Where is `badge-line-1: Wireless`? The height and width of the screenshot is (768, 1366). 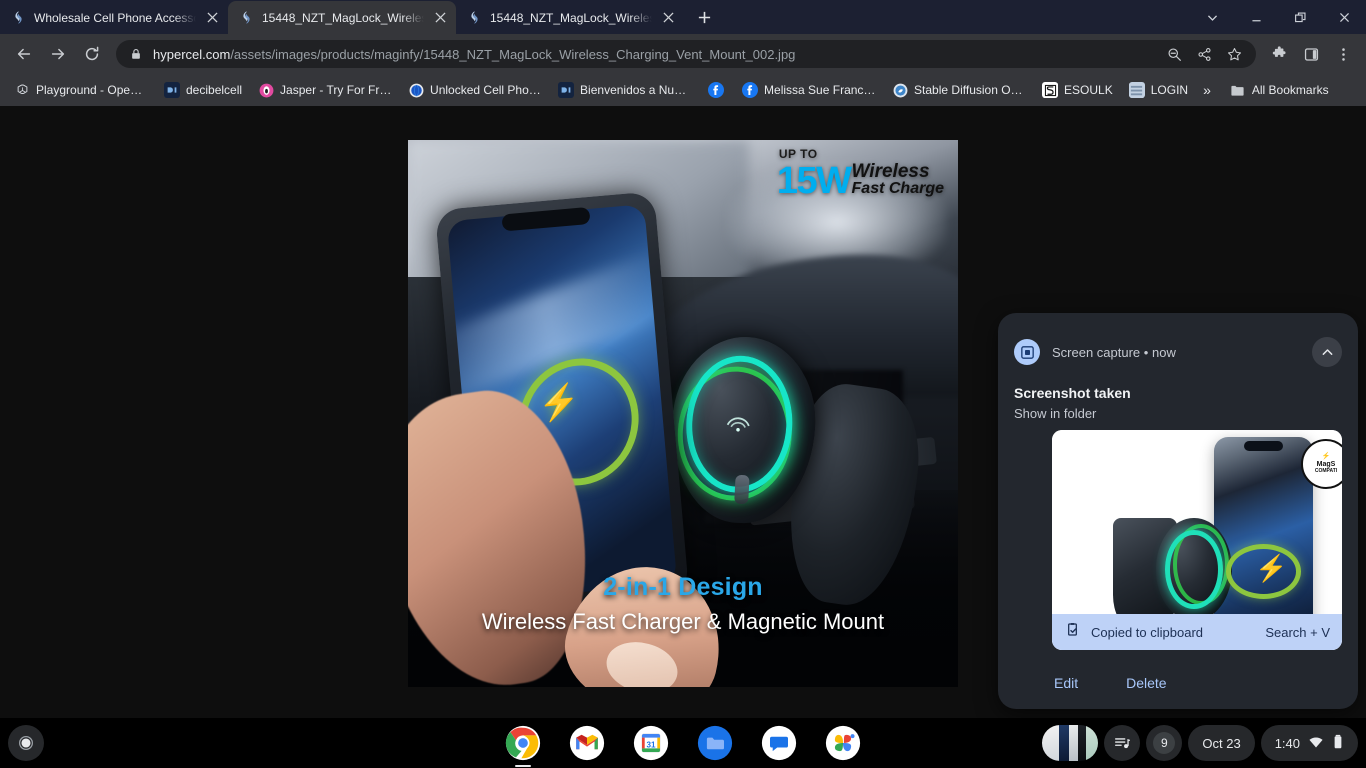 badge-line-1: Wireless is located at coordinates (890, 171).